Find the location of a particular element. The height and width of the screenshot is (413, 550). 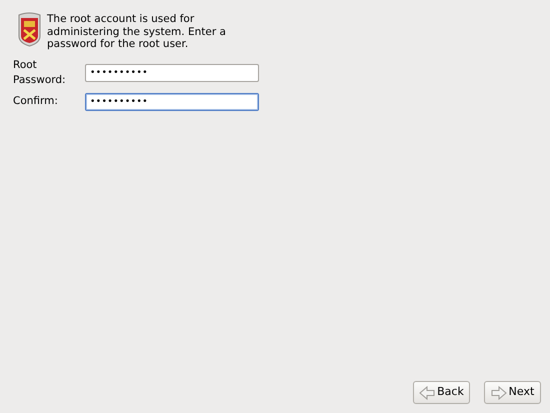

field-label: Confirm: is located at coordinates (36, 102).